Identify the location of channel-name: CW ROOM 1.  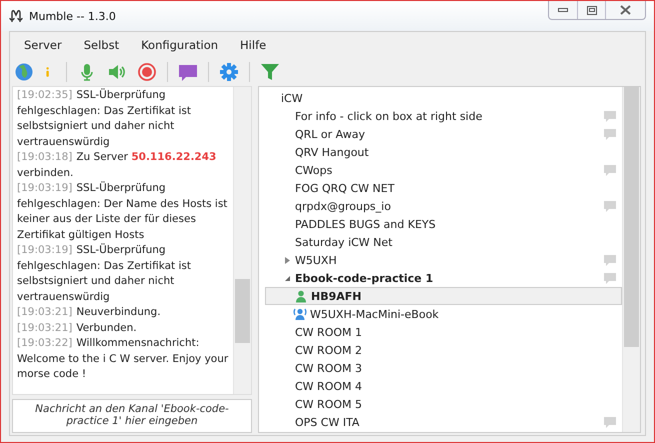
(455, 332).